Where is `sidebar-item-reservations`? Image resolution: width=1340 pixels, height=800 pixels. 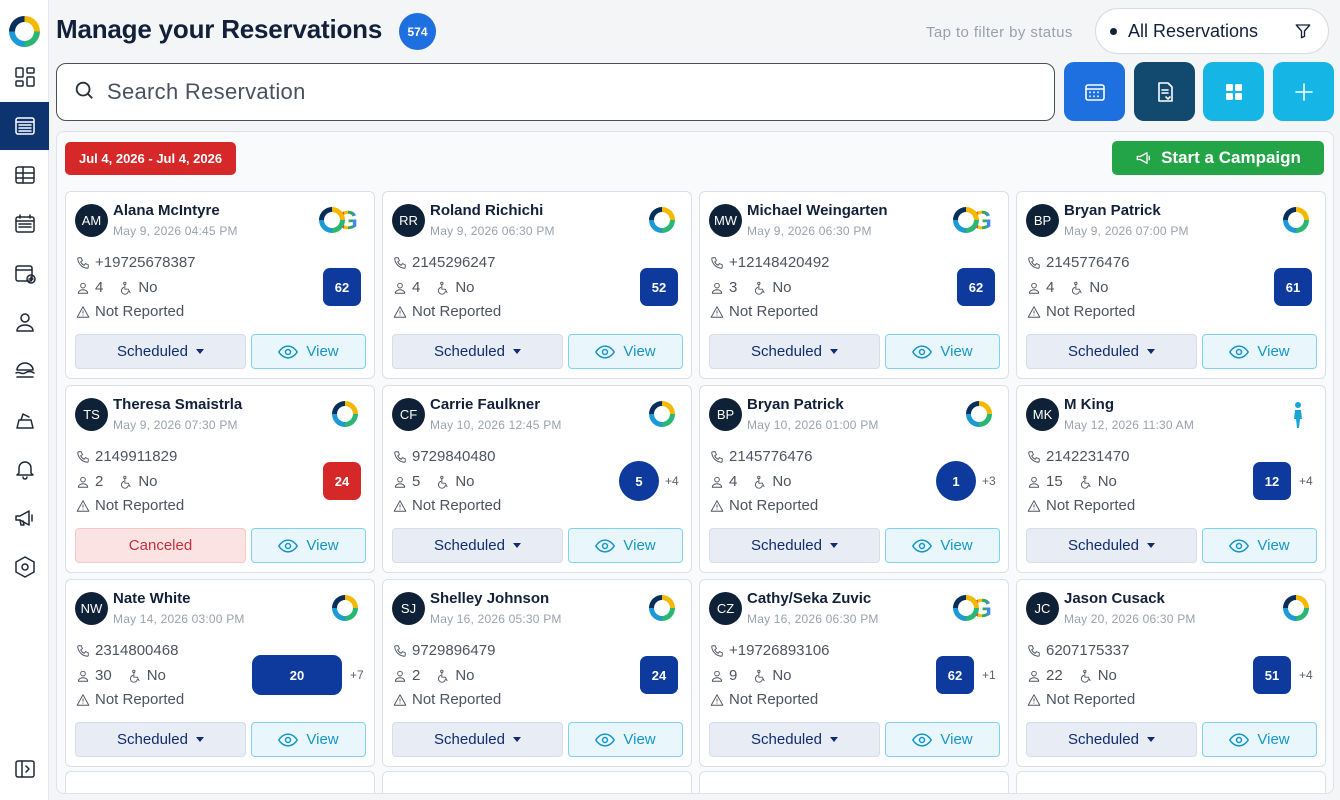
sidebar-item-reservations is located at coordinates (24, 126).